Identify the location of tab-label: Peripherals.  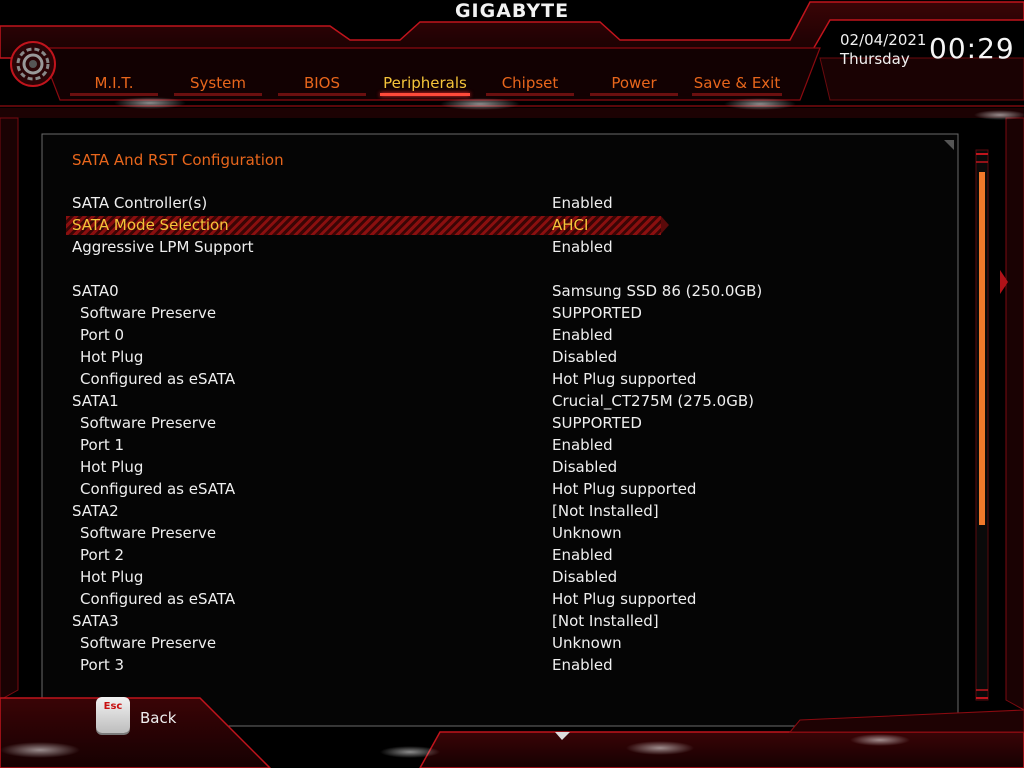
(425, 83).